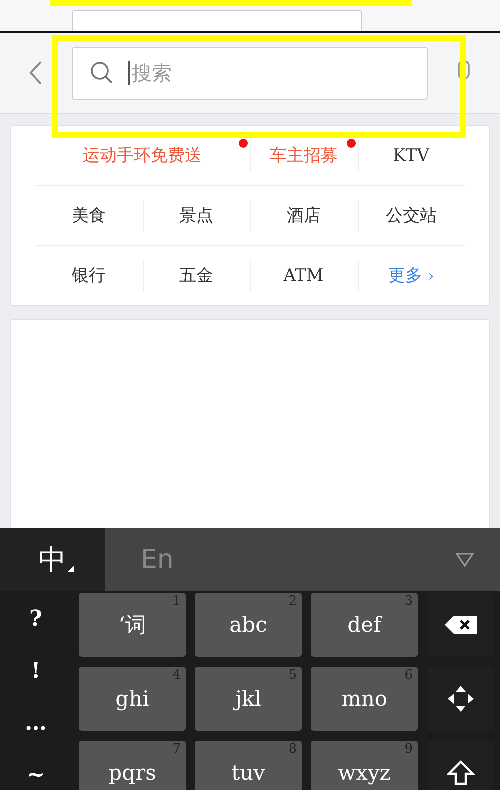  What do you see at coordinates (461, 625) in the screenshot?
I see `backspace-icon` at bounding box center [461, 625].